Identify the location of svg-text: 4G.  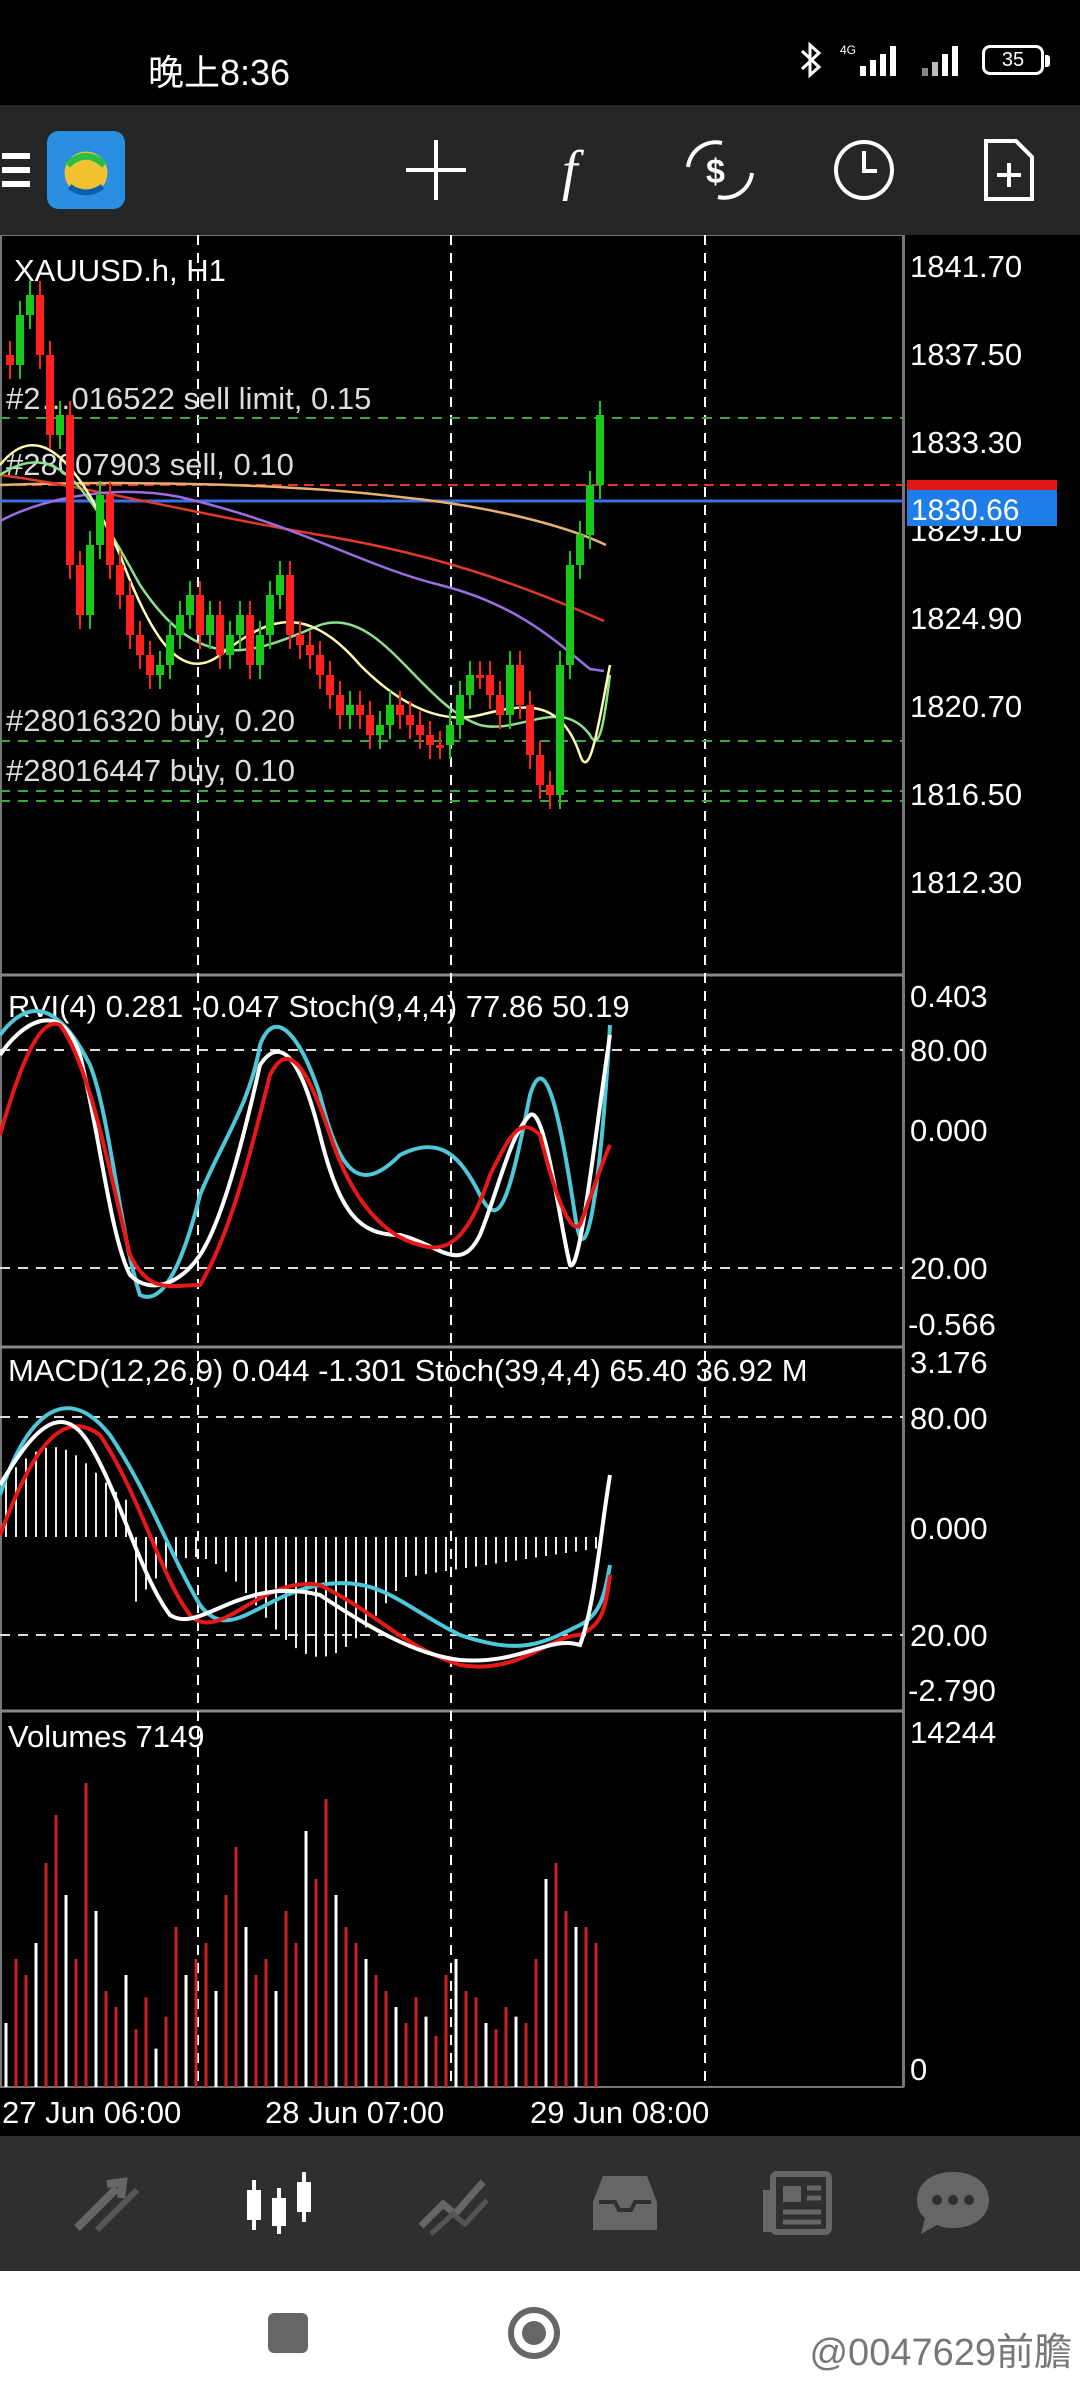
(848, 50).